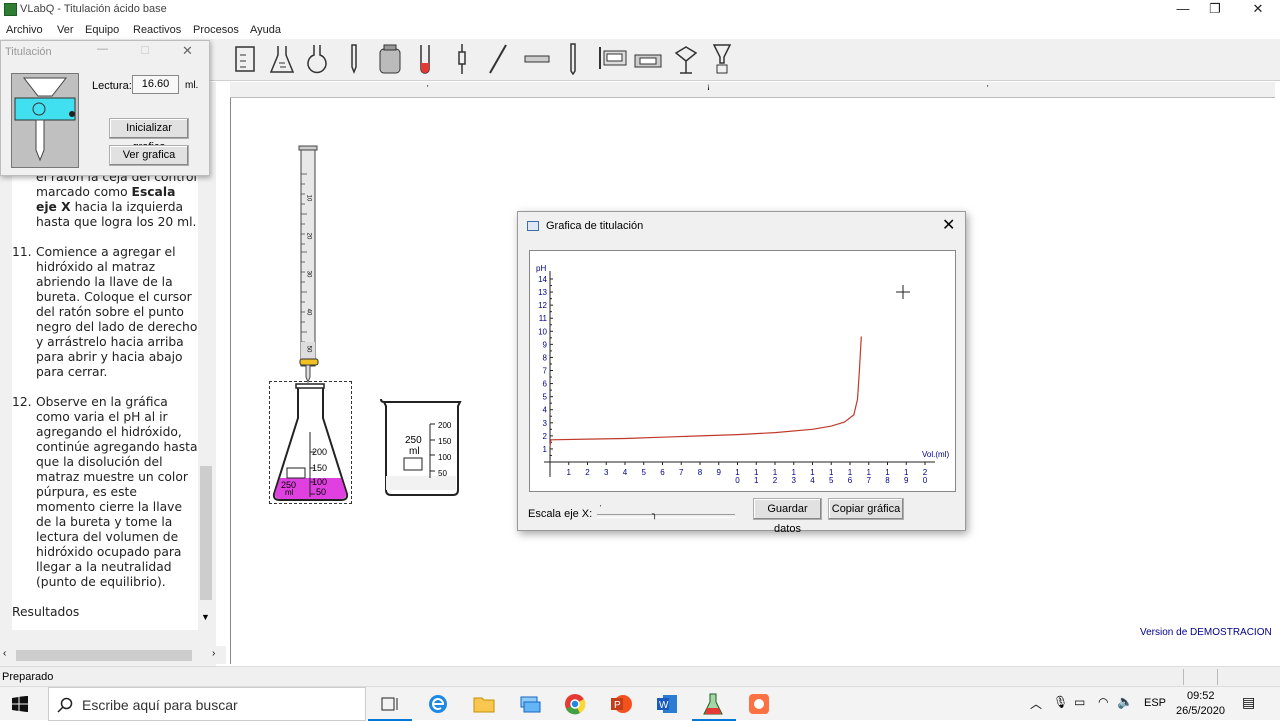 Image resolution: width=1280 pixels, height=721 pixels. Describe the element at coordinates (831, 476) in the screenshot. I see `x-tick-label: 15` at that location.